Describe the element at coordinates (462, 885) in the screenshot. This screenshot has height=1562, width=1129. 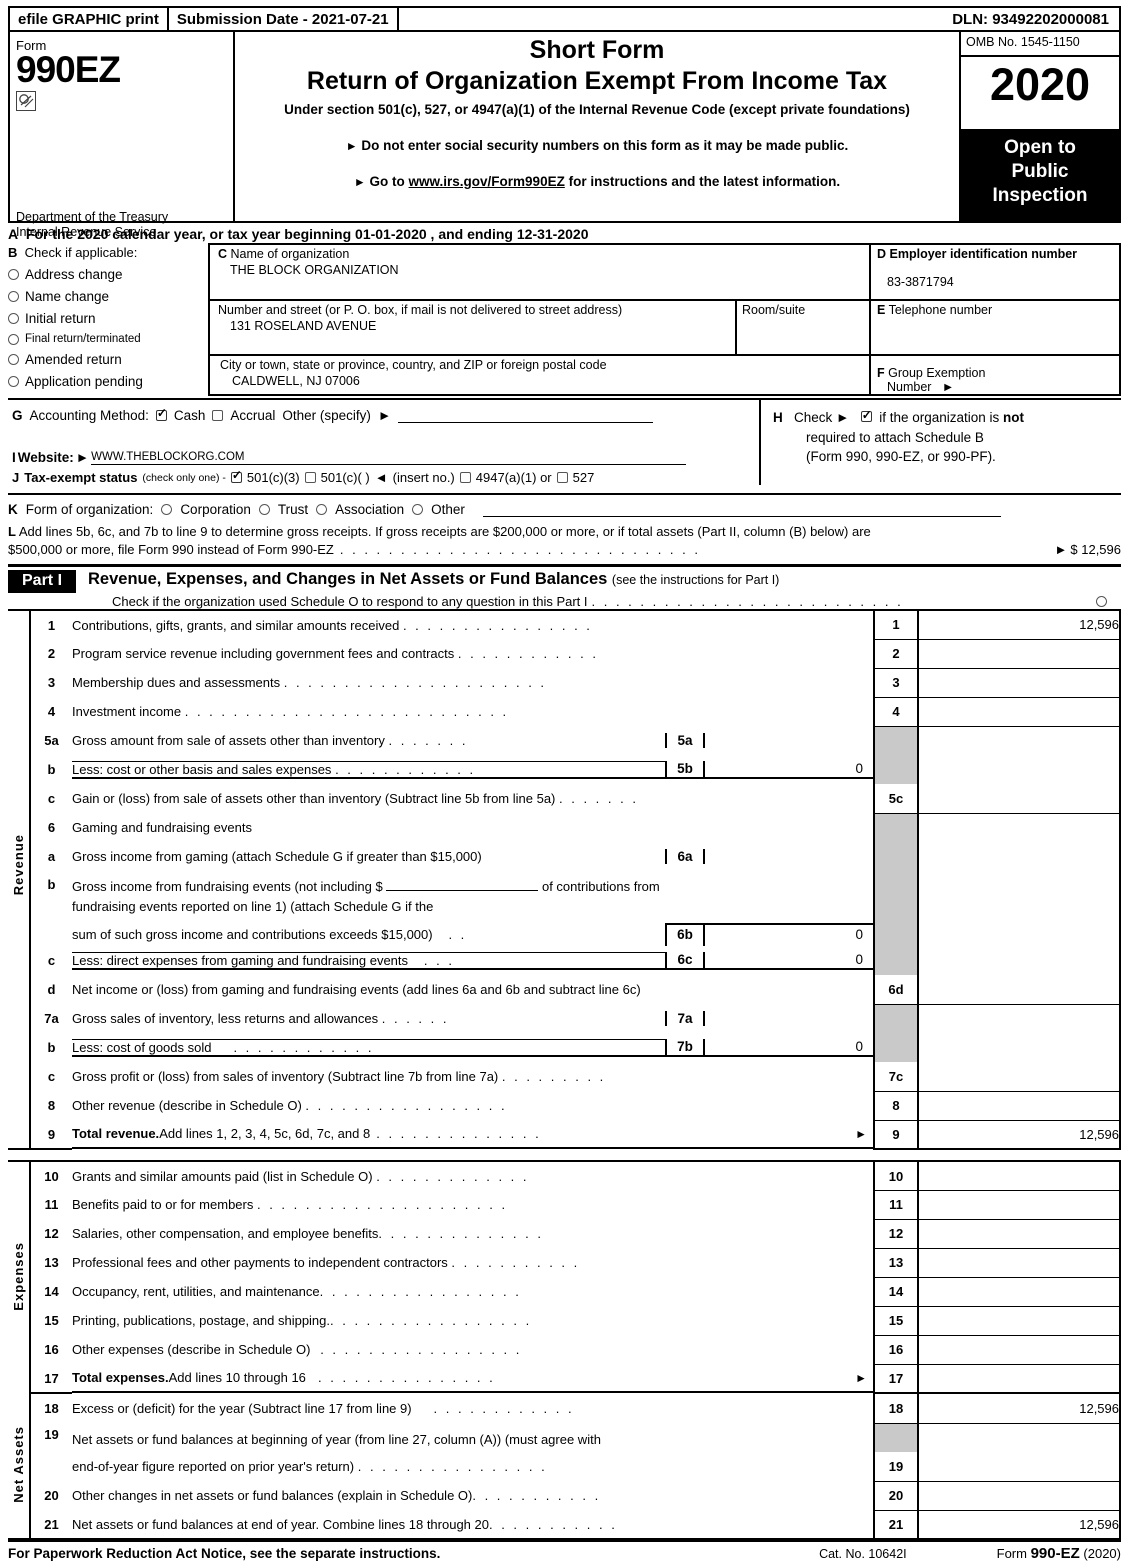
I see `line-6b-blank-input` at that location.